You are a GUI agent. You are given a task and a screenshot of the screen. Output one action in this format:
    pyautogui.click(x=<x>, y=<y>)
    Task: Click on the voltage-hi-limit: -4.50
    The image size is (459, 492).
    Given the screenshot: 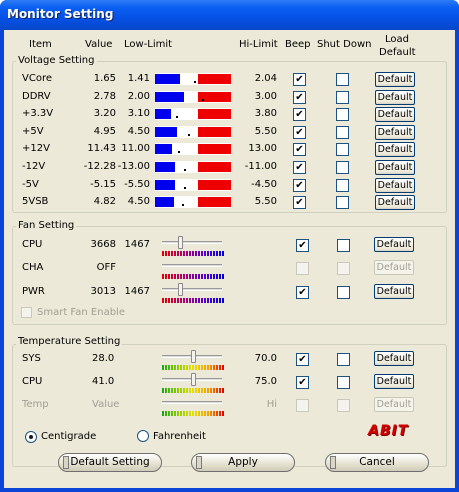 What is the action you would take?
    pyautogui.click(x=264, y=184)
    